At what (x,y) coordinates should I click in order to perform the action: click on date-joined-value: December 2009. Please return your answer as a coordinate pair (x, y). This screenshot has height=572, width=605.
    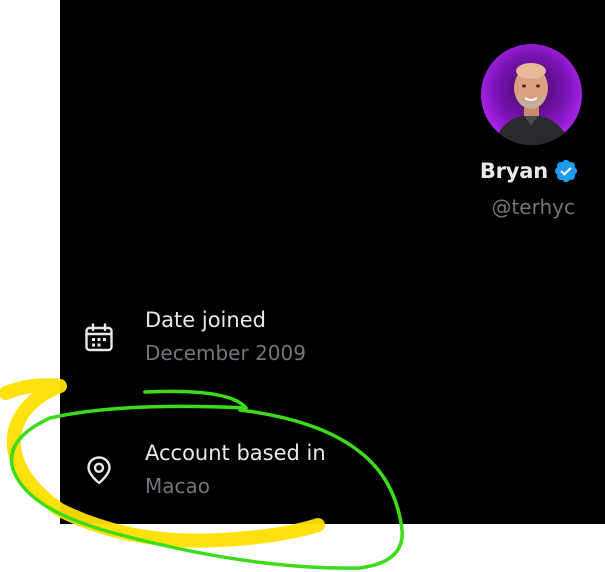
    Looking at the image, I should click on (225, 353).